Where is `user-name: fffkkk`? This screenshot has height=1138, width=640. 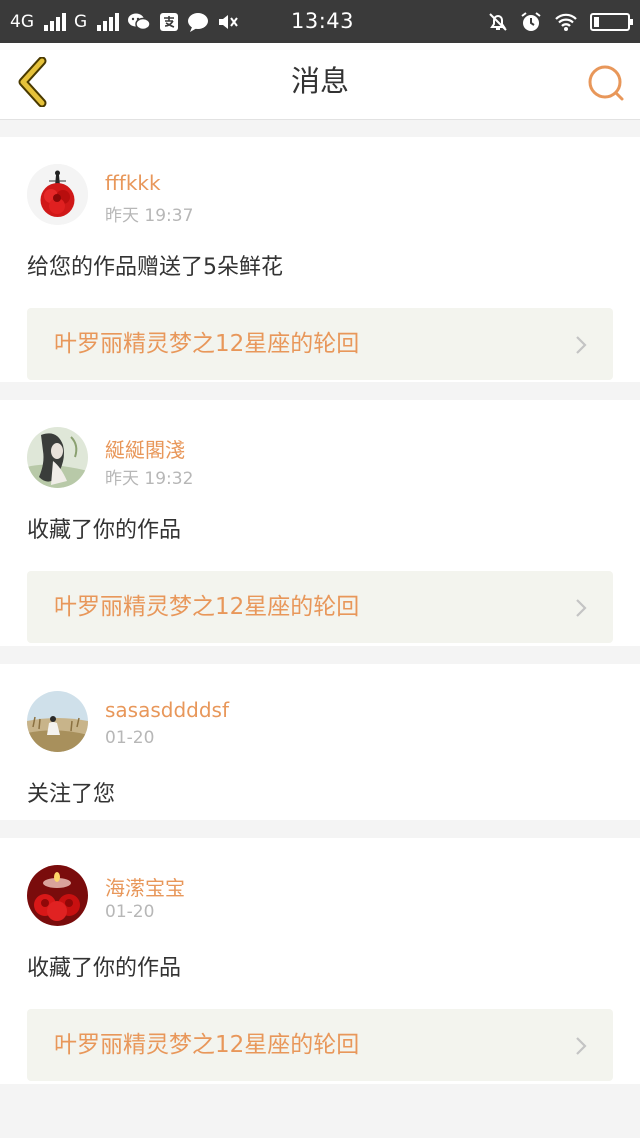
user-name: fffkkk is located at coordinates (133, 183).